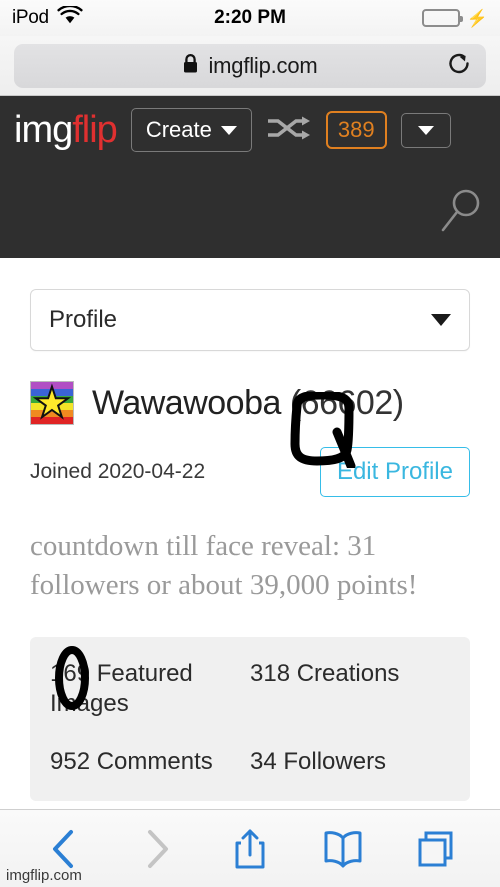 The image size is (500, 887). What do you see at coordinates (30, 17) in the screenshot?
I see `carrier-label: iPod` at bounding box center [30, 17].